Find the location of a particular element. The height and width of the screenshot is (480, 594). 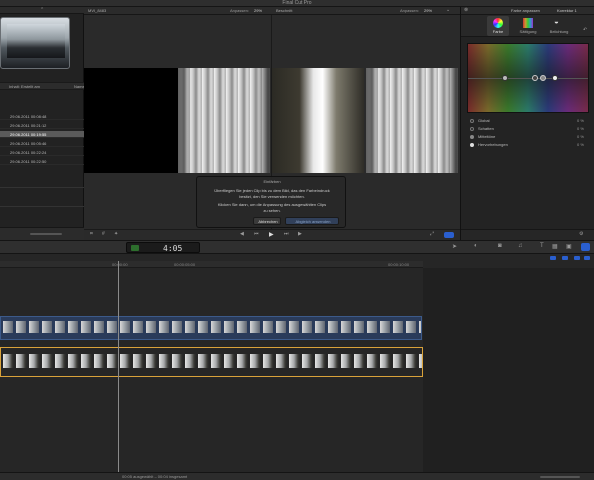

list-item: 29.06.2011 00:05:46 is located at coordinates (42, 143).